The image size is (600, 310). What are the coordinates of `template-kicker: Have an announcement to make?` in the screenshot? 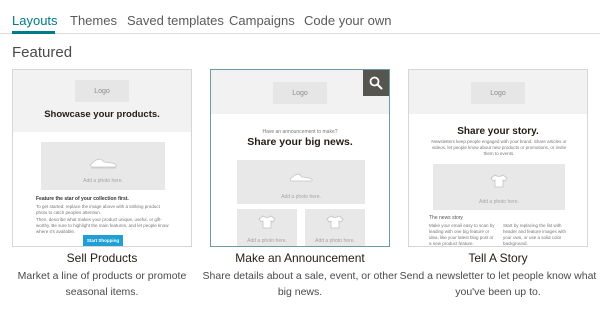 It's located at (300, 132).